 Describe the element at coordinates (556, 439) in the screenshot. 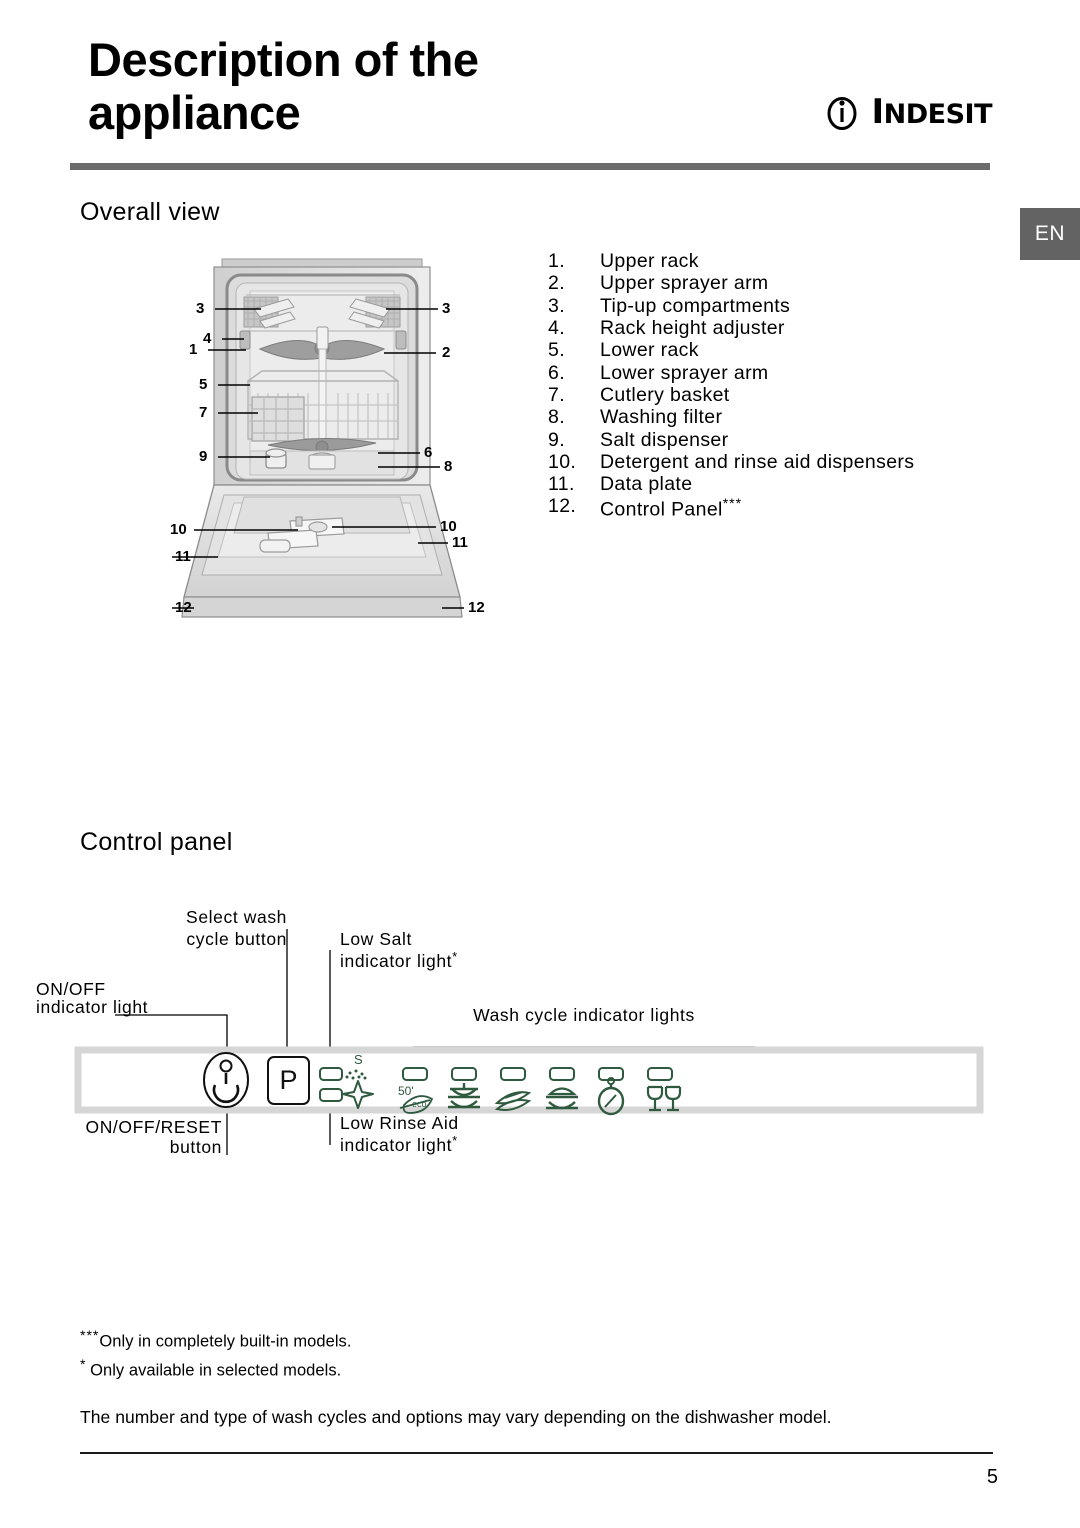

I see `part-number: 9.` at that location.